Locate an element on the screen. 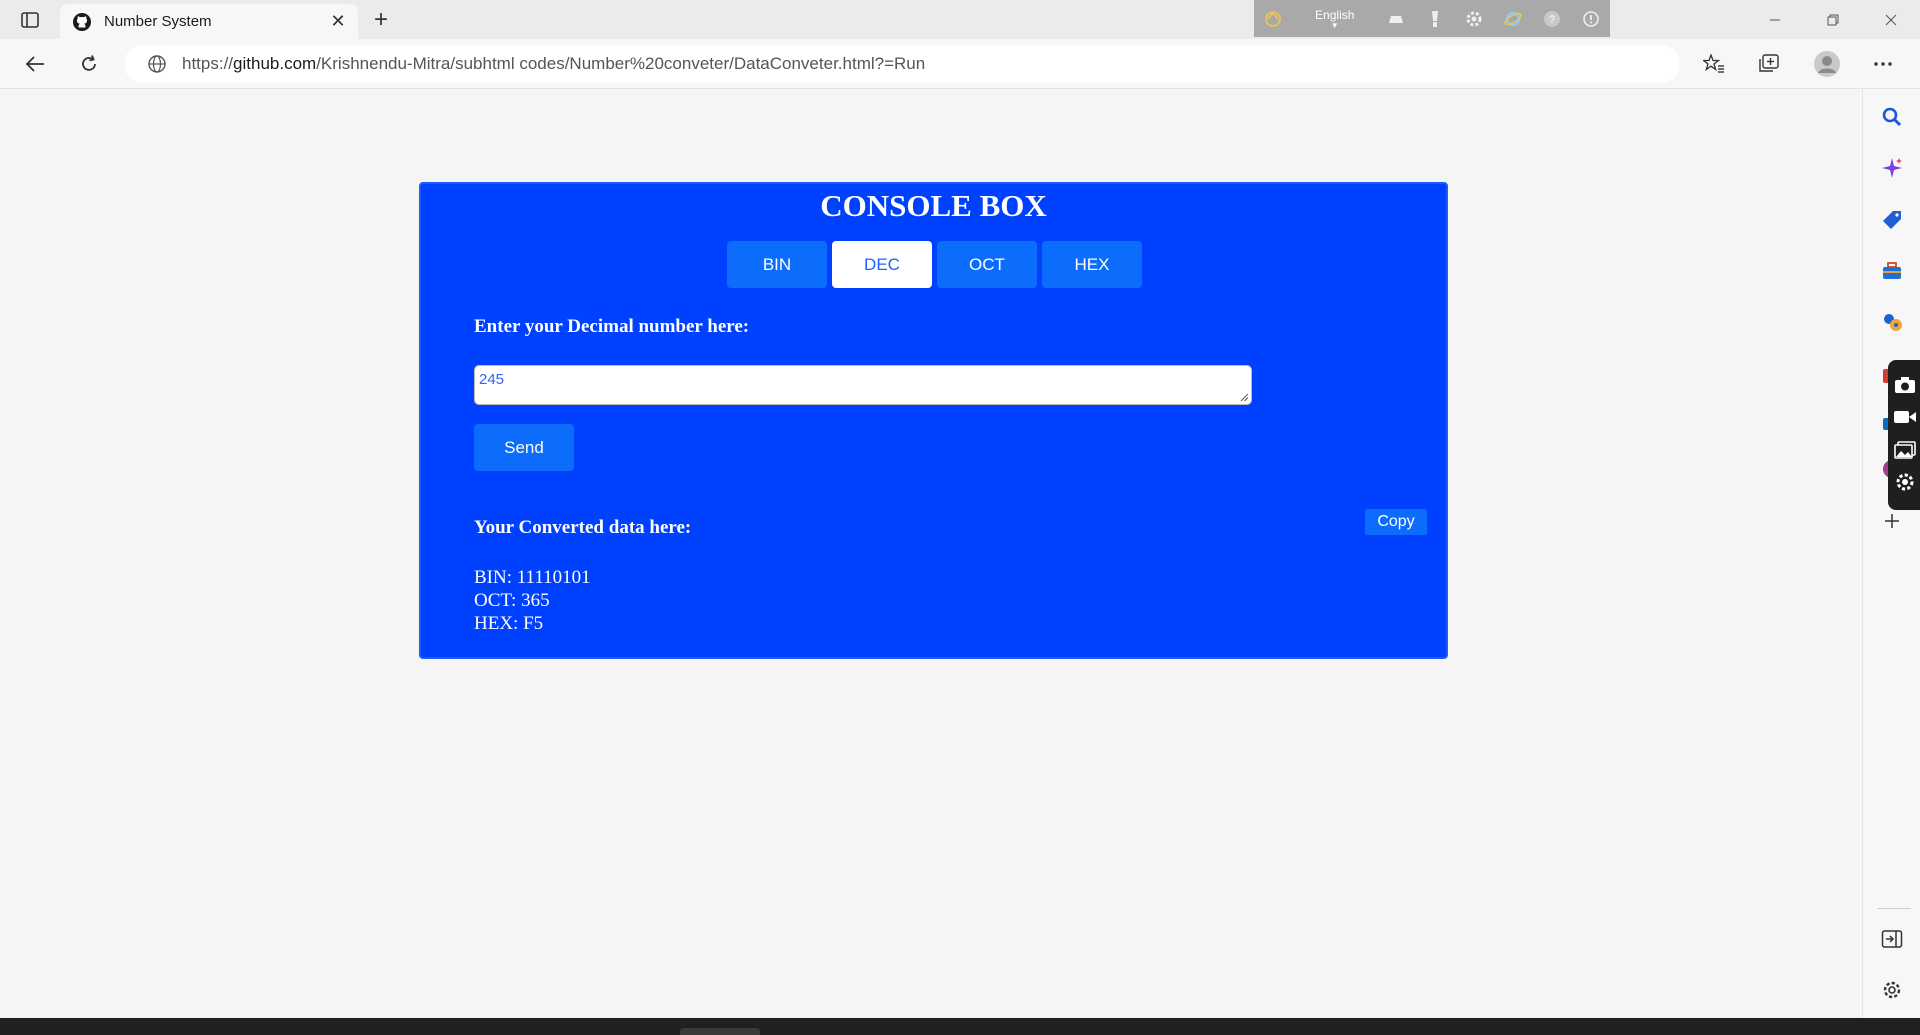  more-menu-button is located at coordinates (1883, 64).